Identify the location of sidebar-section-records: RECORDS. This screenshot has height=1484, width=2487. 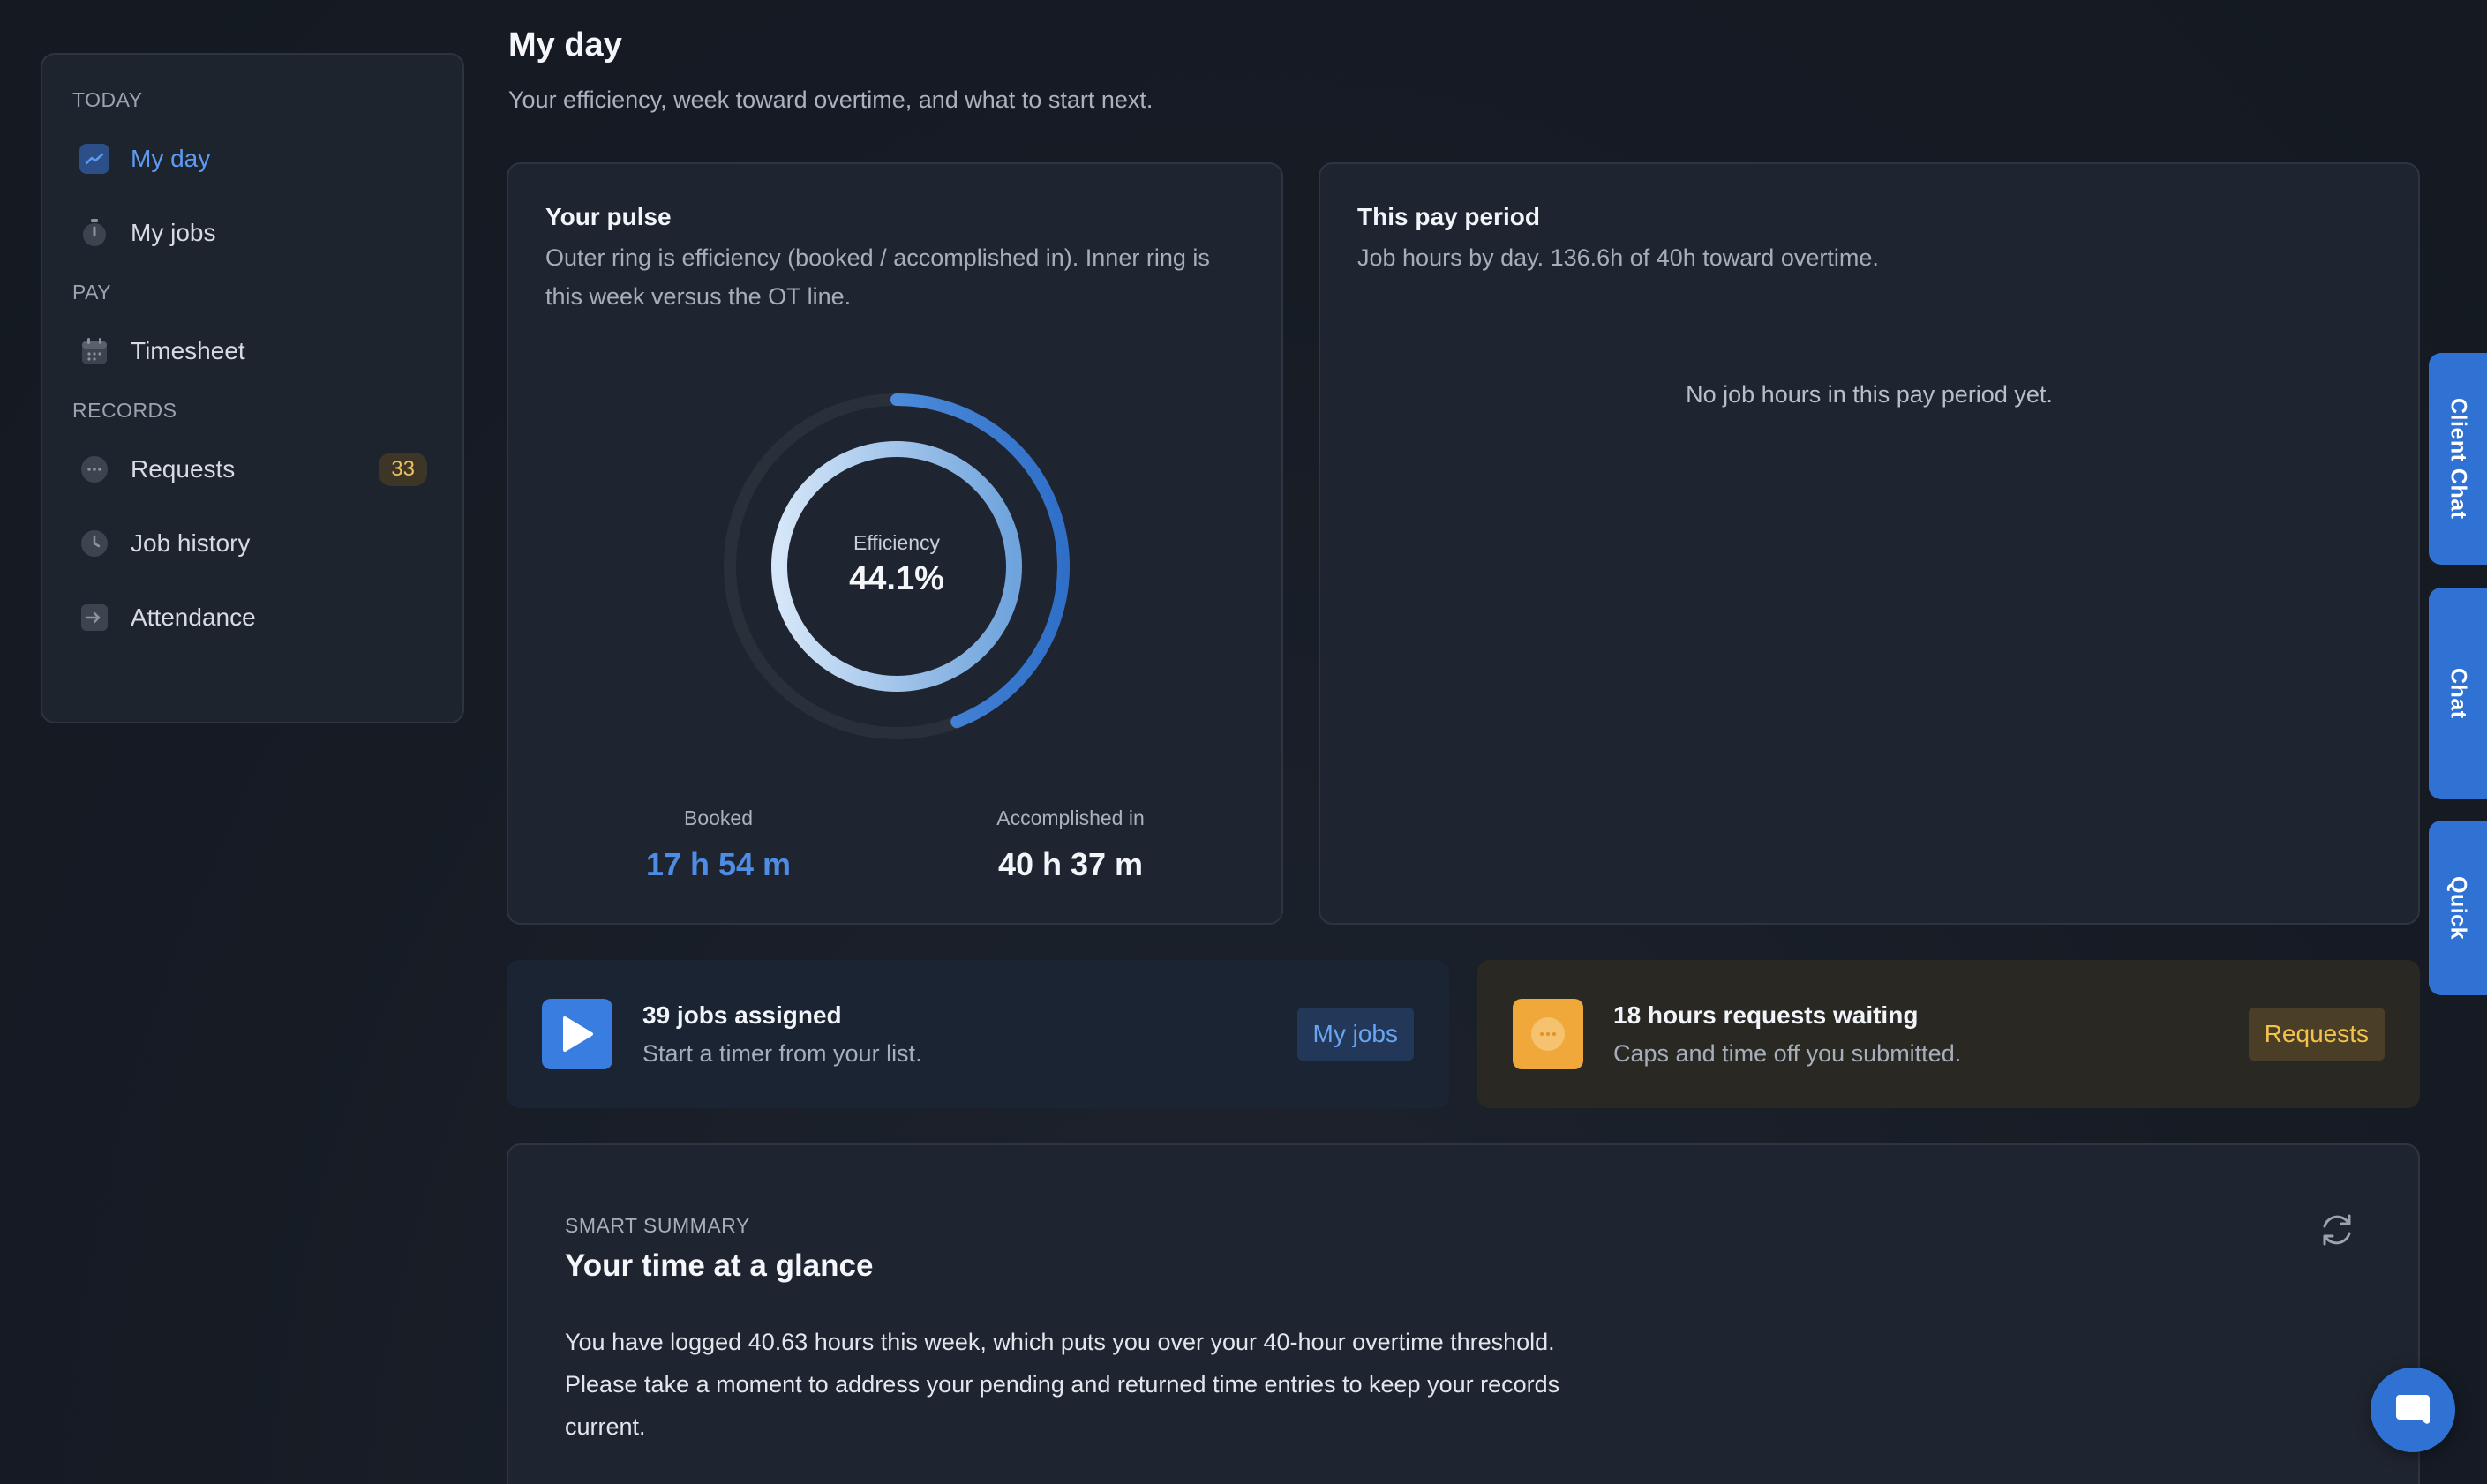
(125, 410).